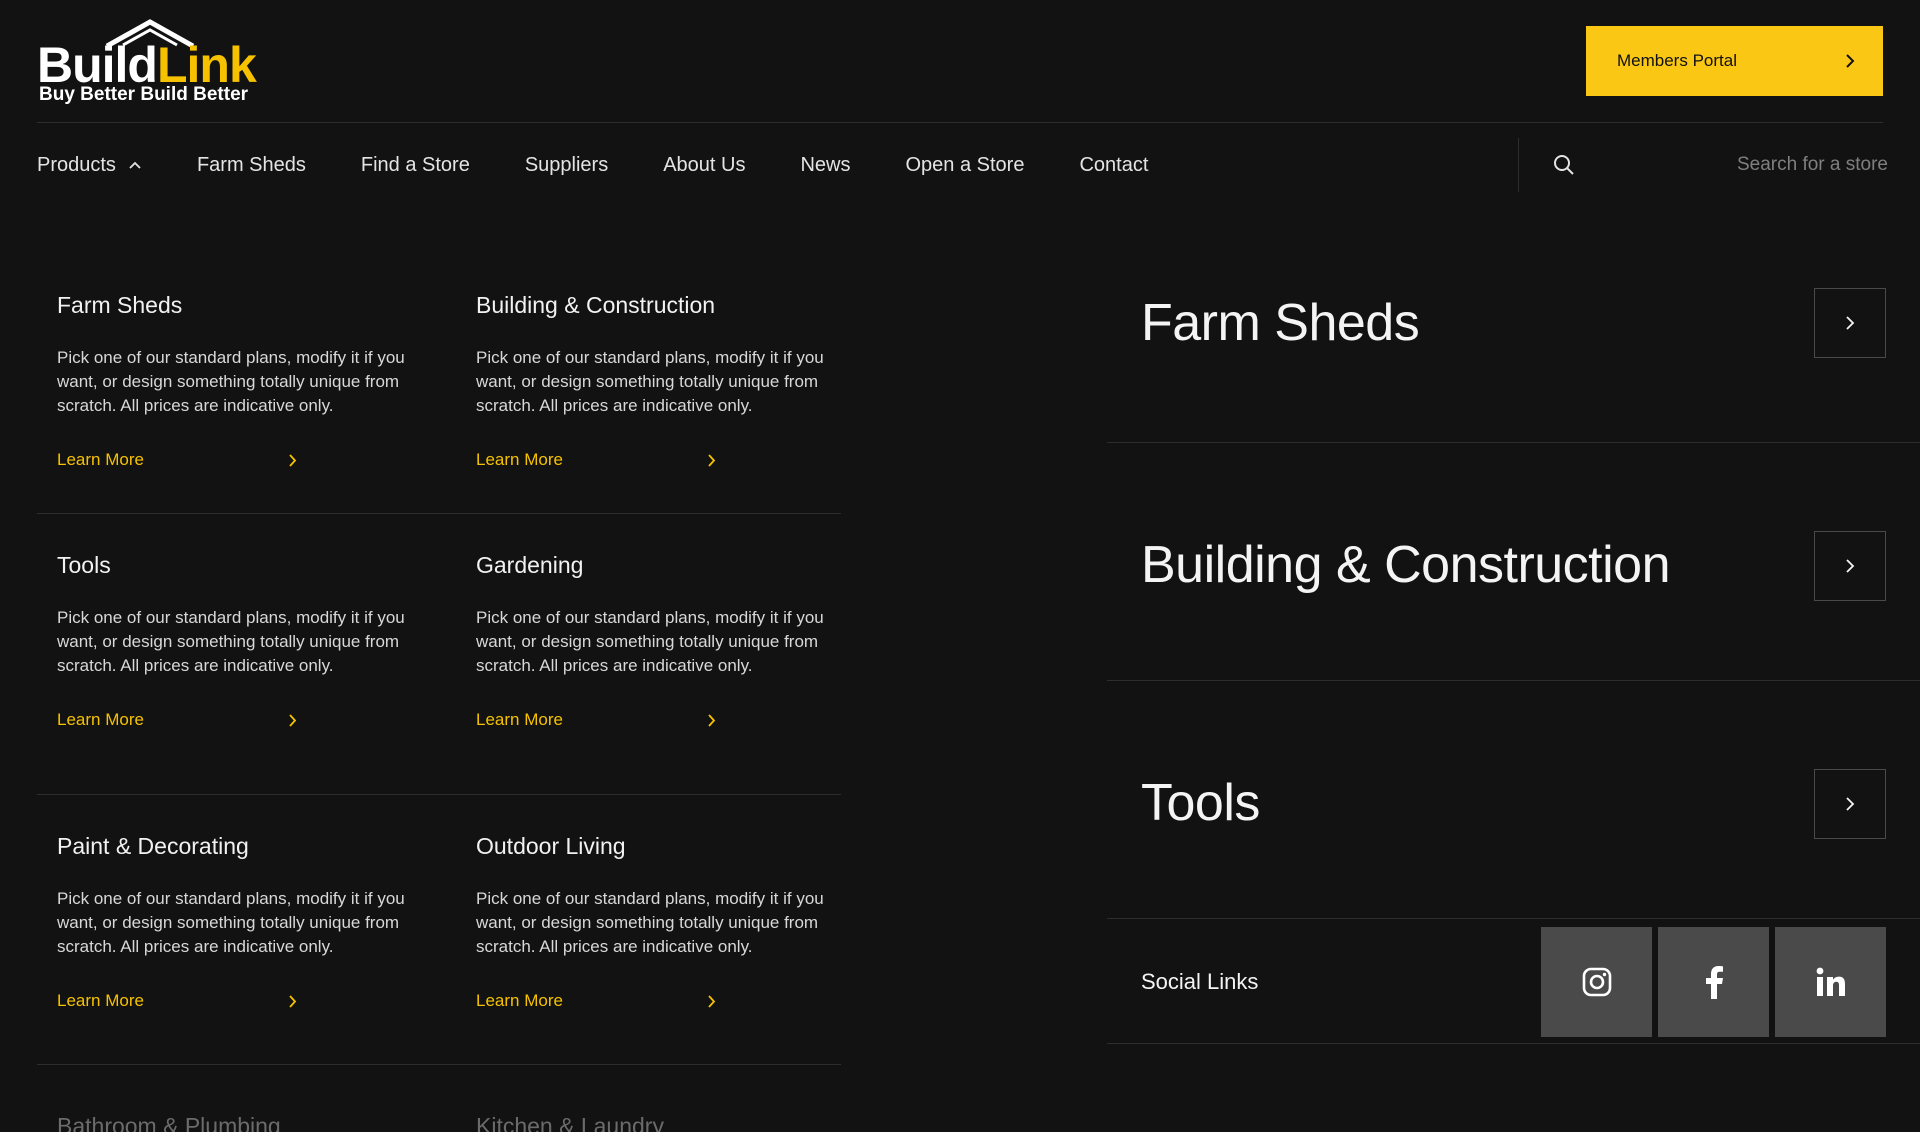 This screenshot has height=1132, width=1920. What do you see at coordinates (1677, 60) in the screenshot?
I see `members-portal-label: Members Portal` at bounding box center [1677, 60].